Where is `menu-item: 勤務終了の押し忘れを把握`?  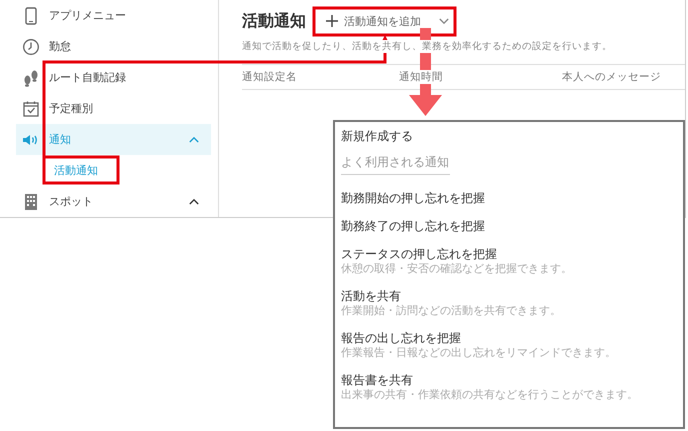
menu-item: 勤務終了の押し忘れを把握 is located at coordinates (509, 226).